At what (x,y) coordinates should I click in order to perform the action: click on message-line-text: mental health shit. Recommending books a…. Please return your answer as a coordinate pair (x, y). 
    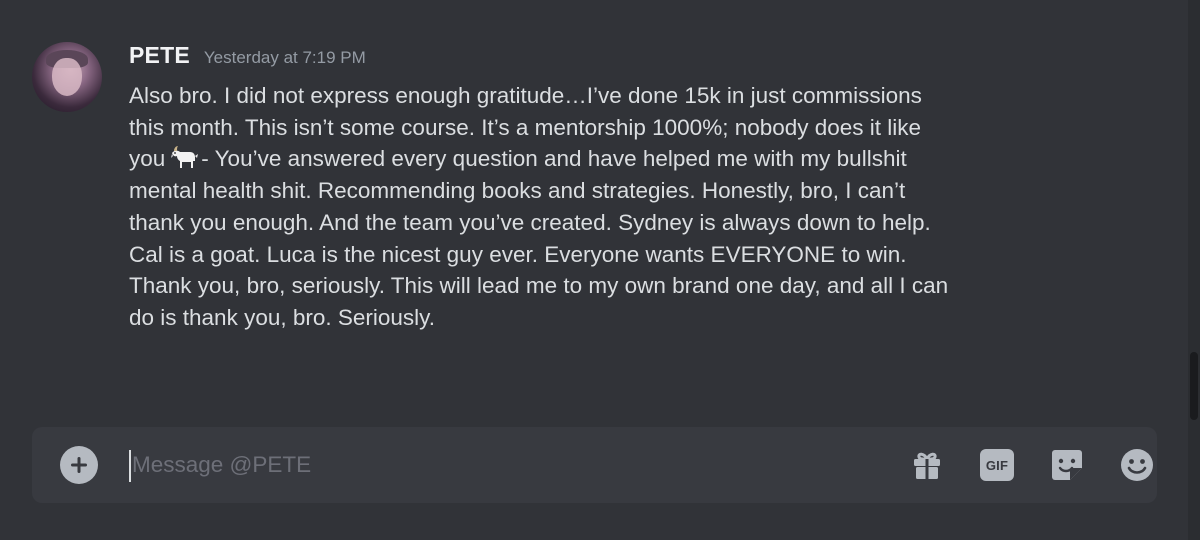
    Looking at the image, I should click on (517, 191).